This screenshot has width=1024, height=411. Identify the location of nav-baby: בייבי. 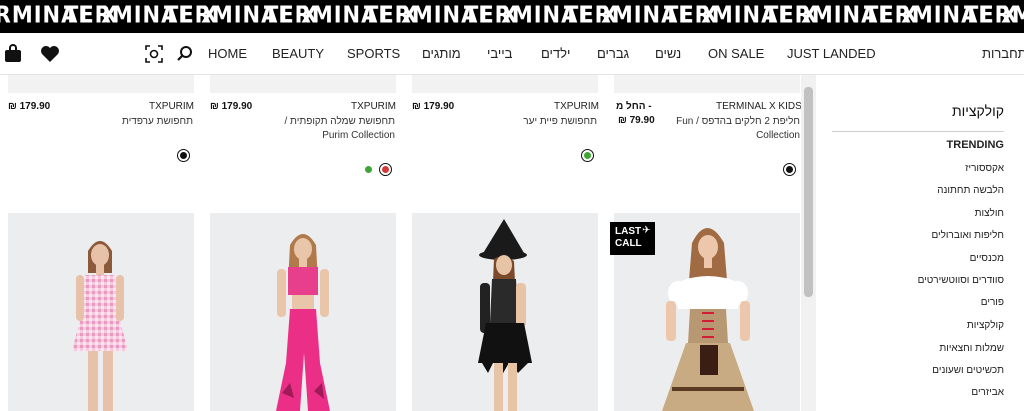
(499, 54).